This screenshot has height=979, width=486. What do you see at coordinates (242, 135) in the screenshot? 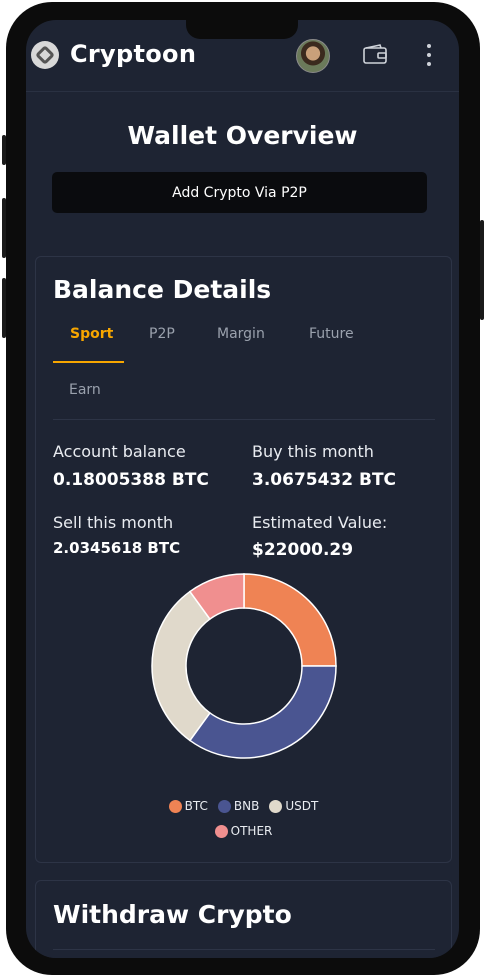
I see `page-title: Wallet Overview` at bounding box center [242, 135].